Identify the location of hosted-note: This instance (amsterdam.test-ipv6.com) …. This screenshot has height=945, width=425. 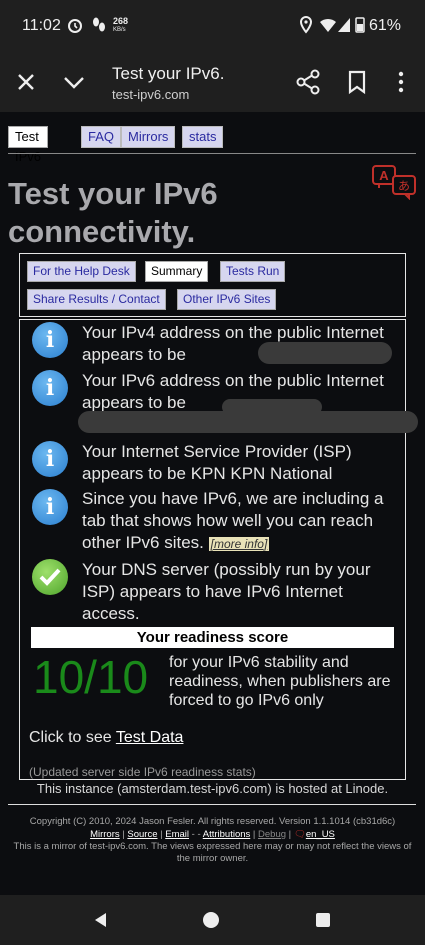
(212, 788).